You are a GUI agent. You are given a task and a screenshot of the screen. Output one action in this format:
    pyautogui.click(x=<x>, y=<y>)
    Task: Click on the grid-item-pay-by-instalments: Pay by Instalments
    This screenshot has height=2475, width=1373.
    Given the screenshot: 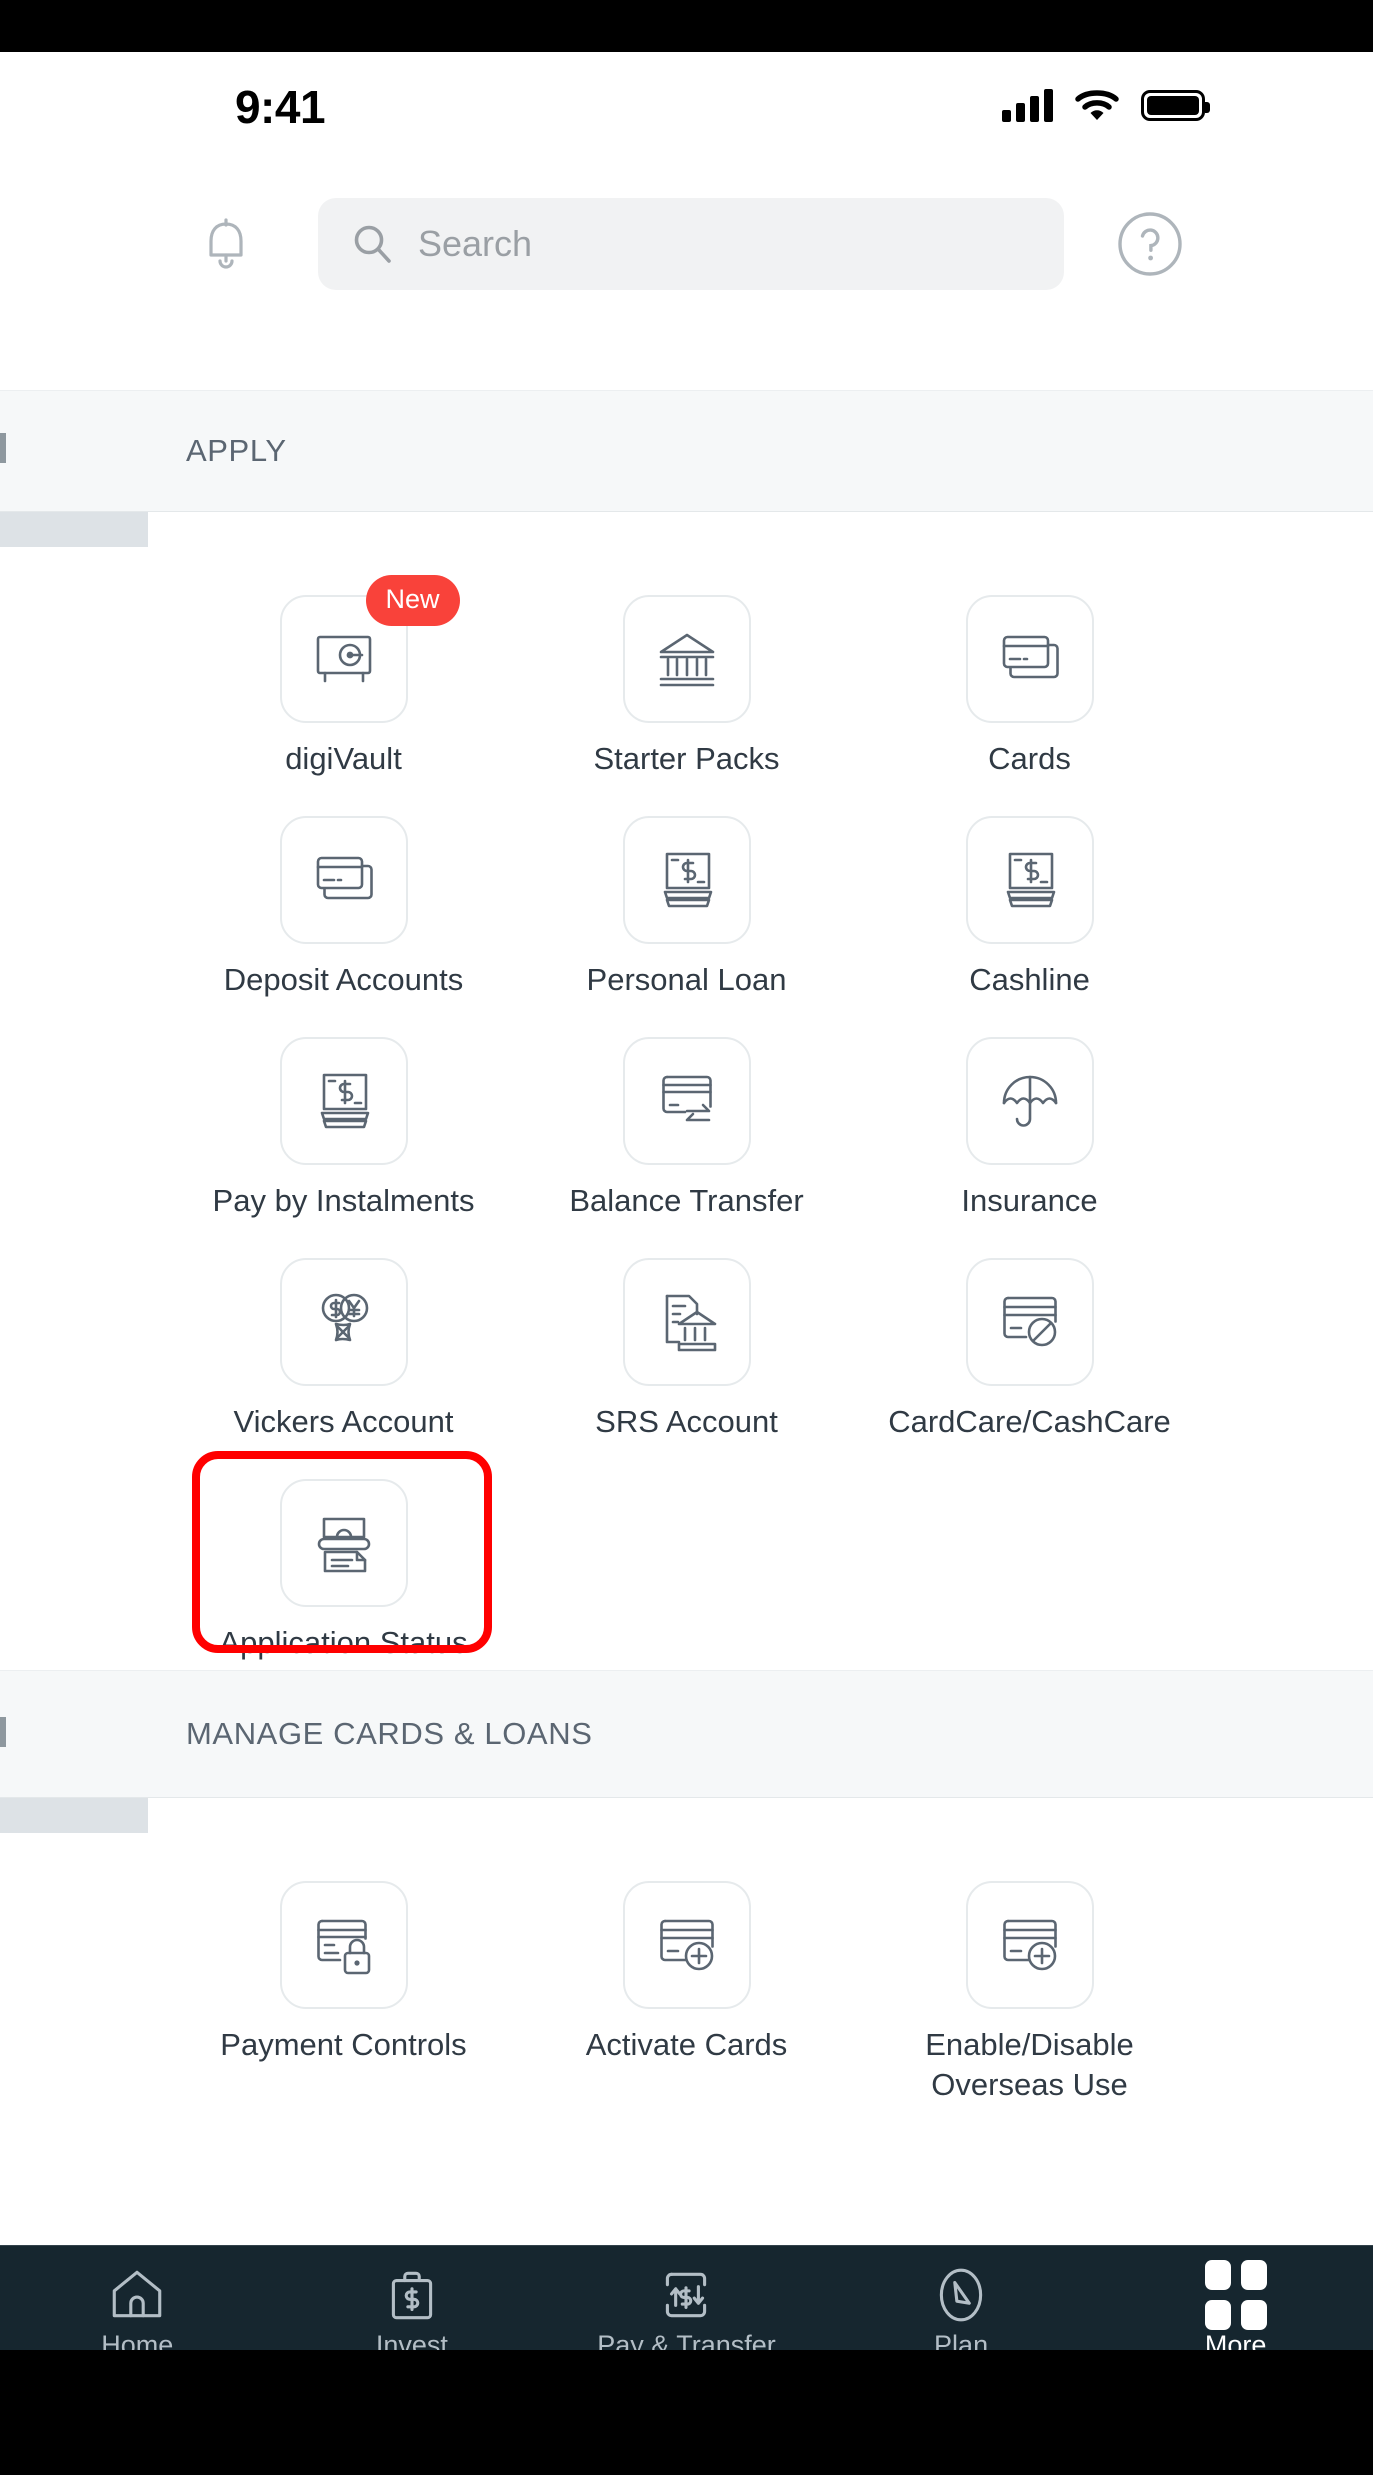 What is the action you would take?
    pyautogui.click(x=343, y=1117)
    